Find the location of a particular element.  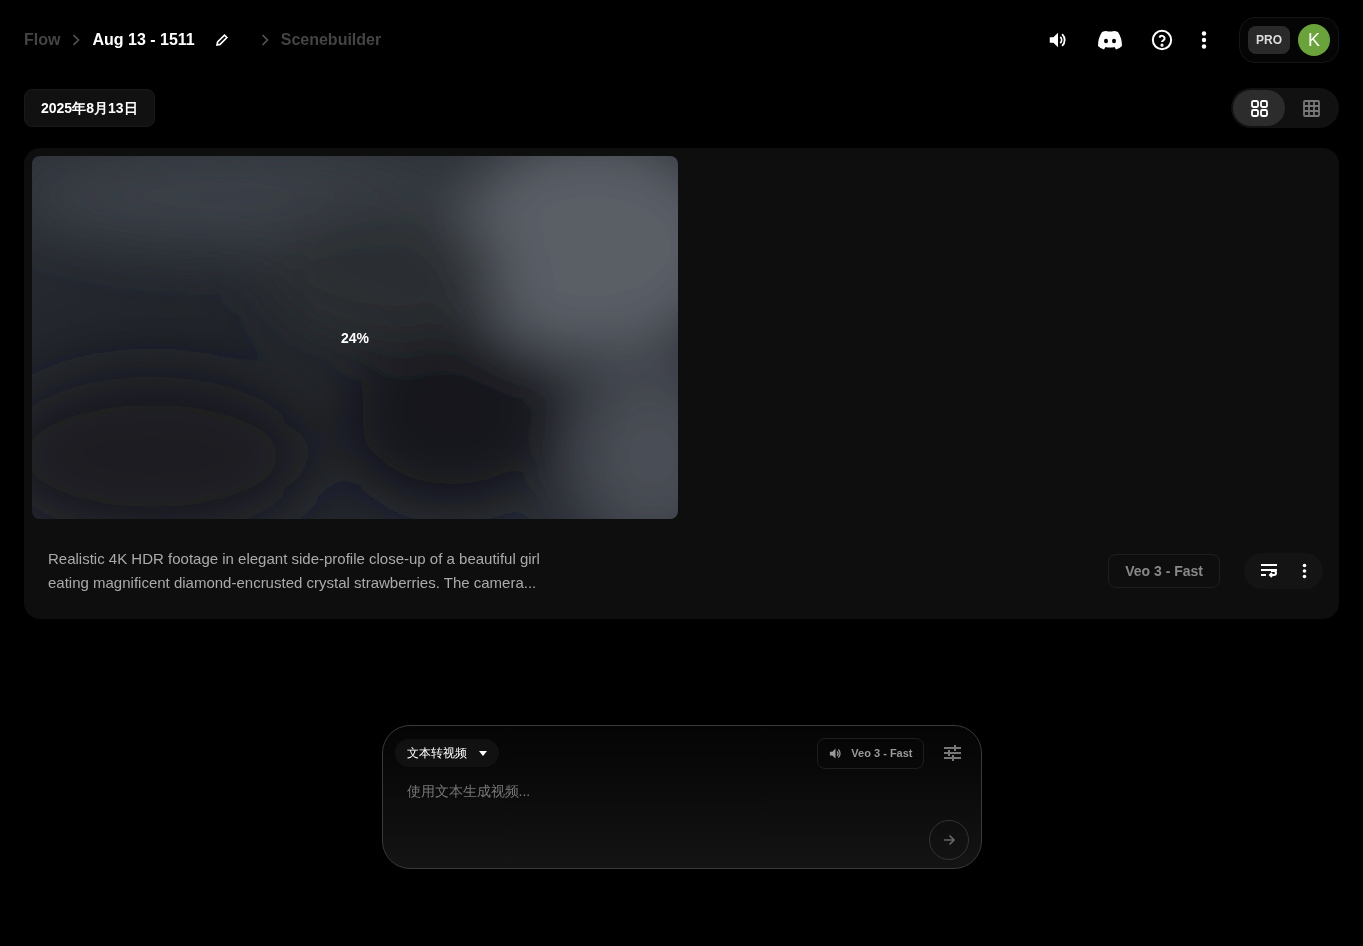

model-label: Veo 3 - Fast is located at coordinates (1164, 571).